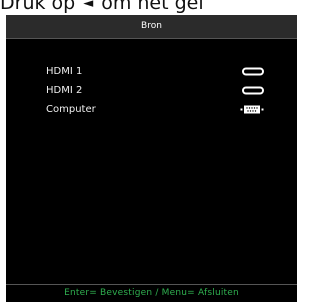  I want to click on left-arrow-icon: ◄, so click(88, 5).